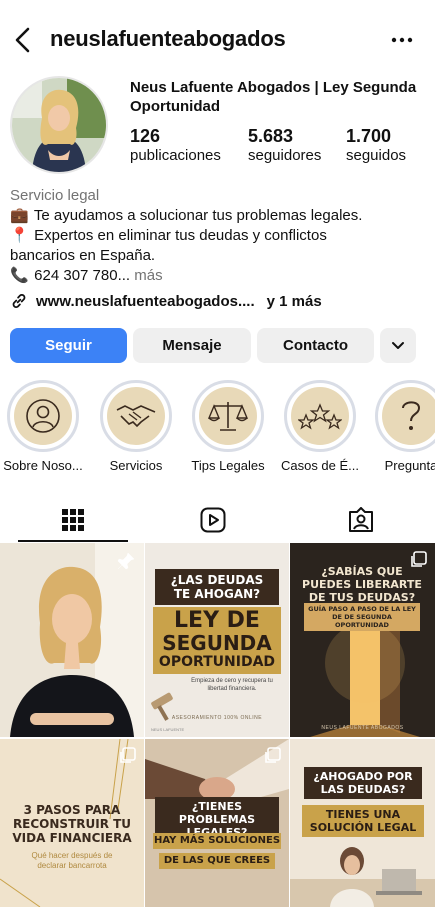 Image resolution: width=435 pixels, height=907 pixels. I want to click on post-thumbnail, so click(72, 640).